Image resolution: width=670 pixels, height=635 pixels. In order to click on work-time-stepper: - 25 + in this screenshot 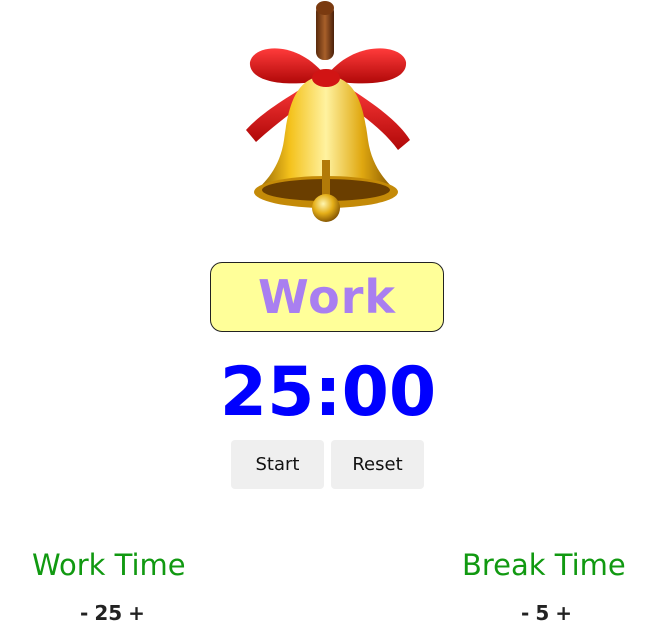, I will do `click(112, 613)`.